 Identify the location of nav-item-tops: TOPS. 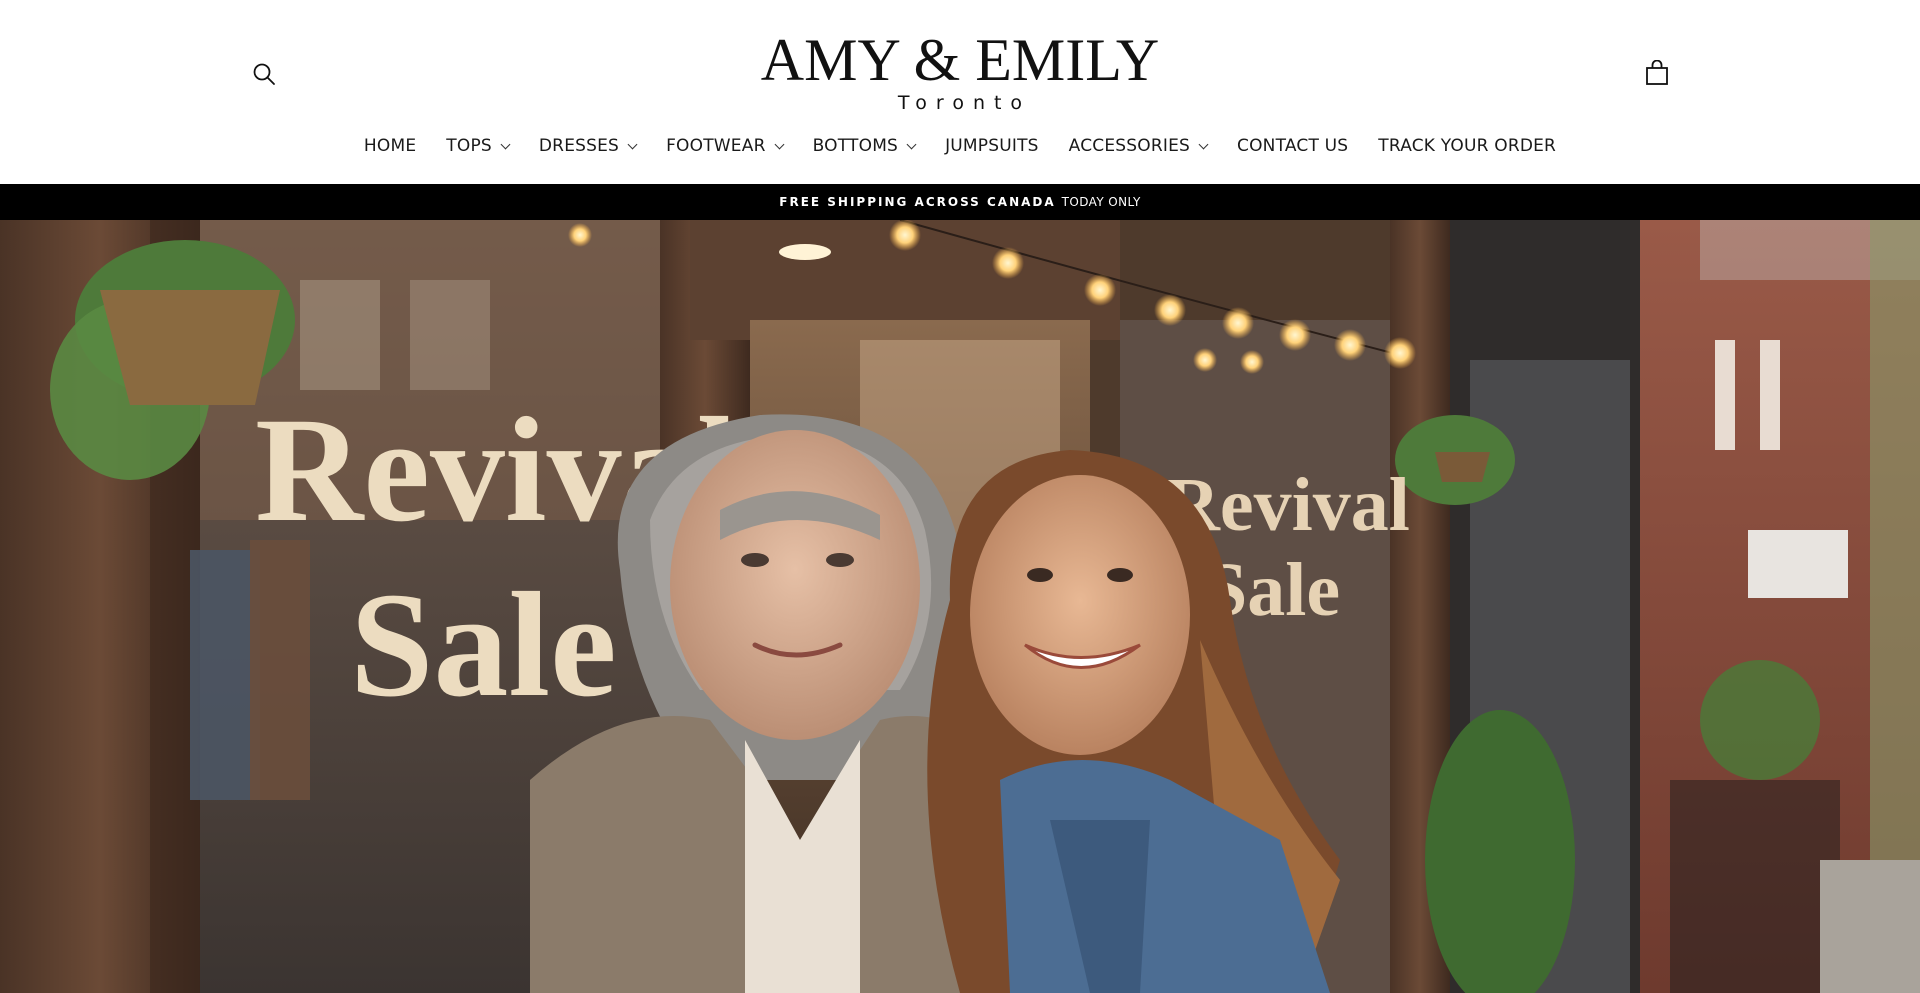
(477, 146).